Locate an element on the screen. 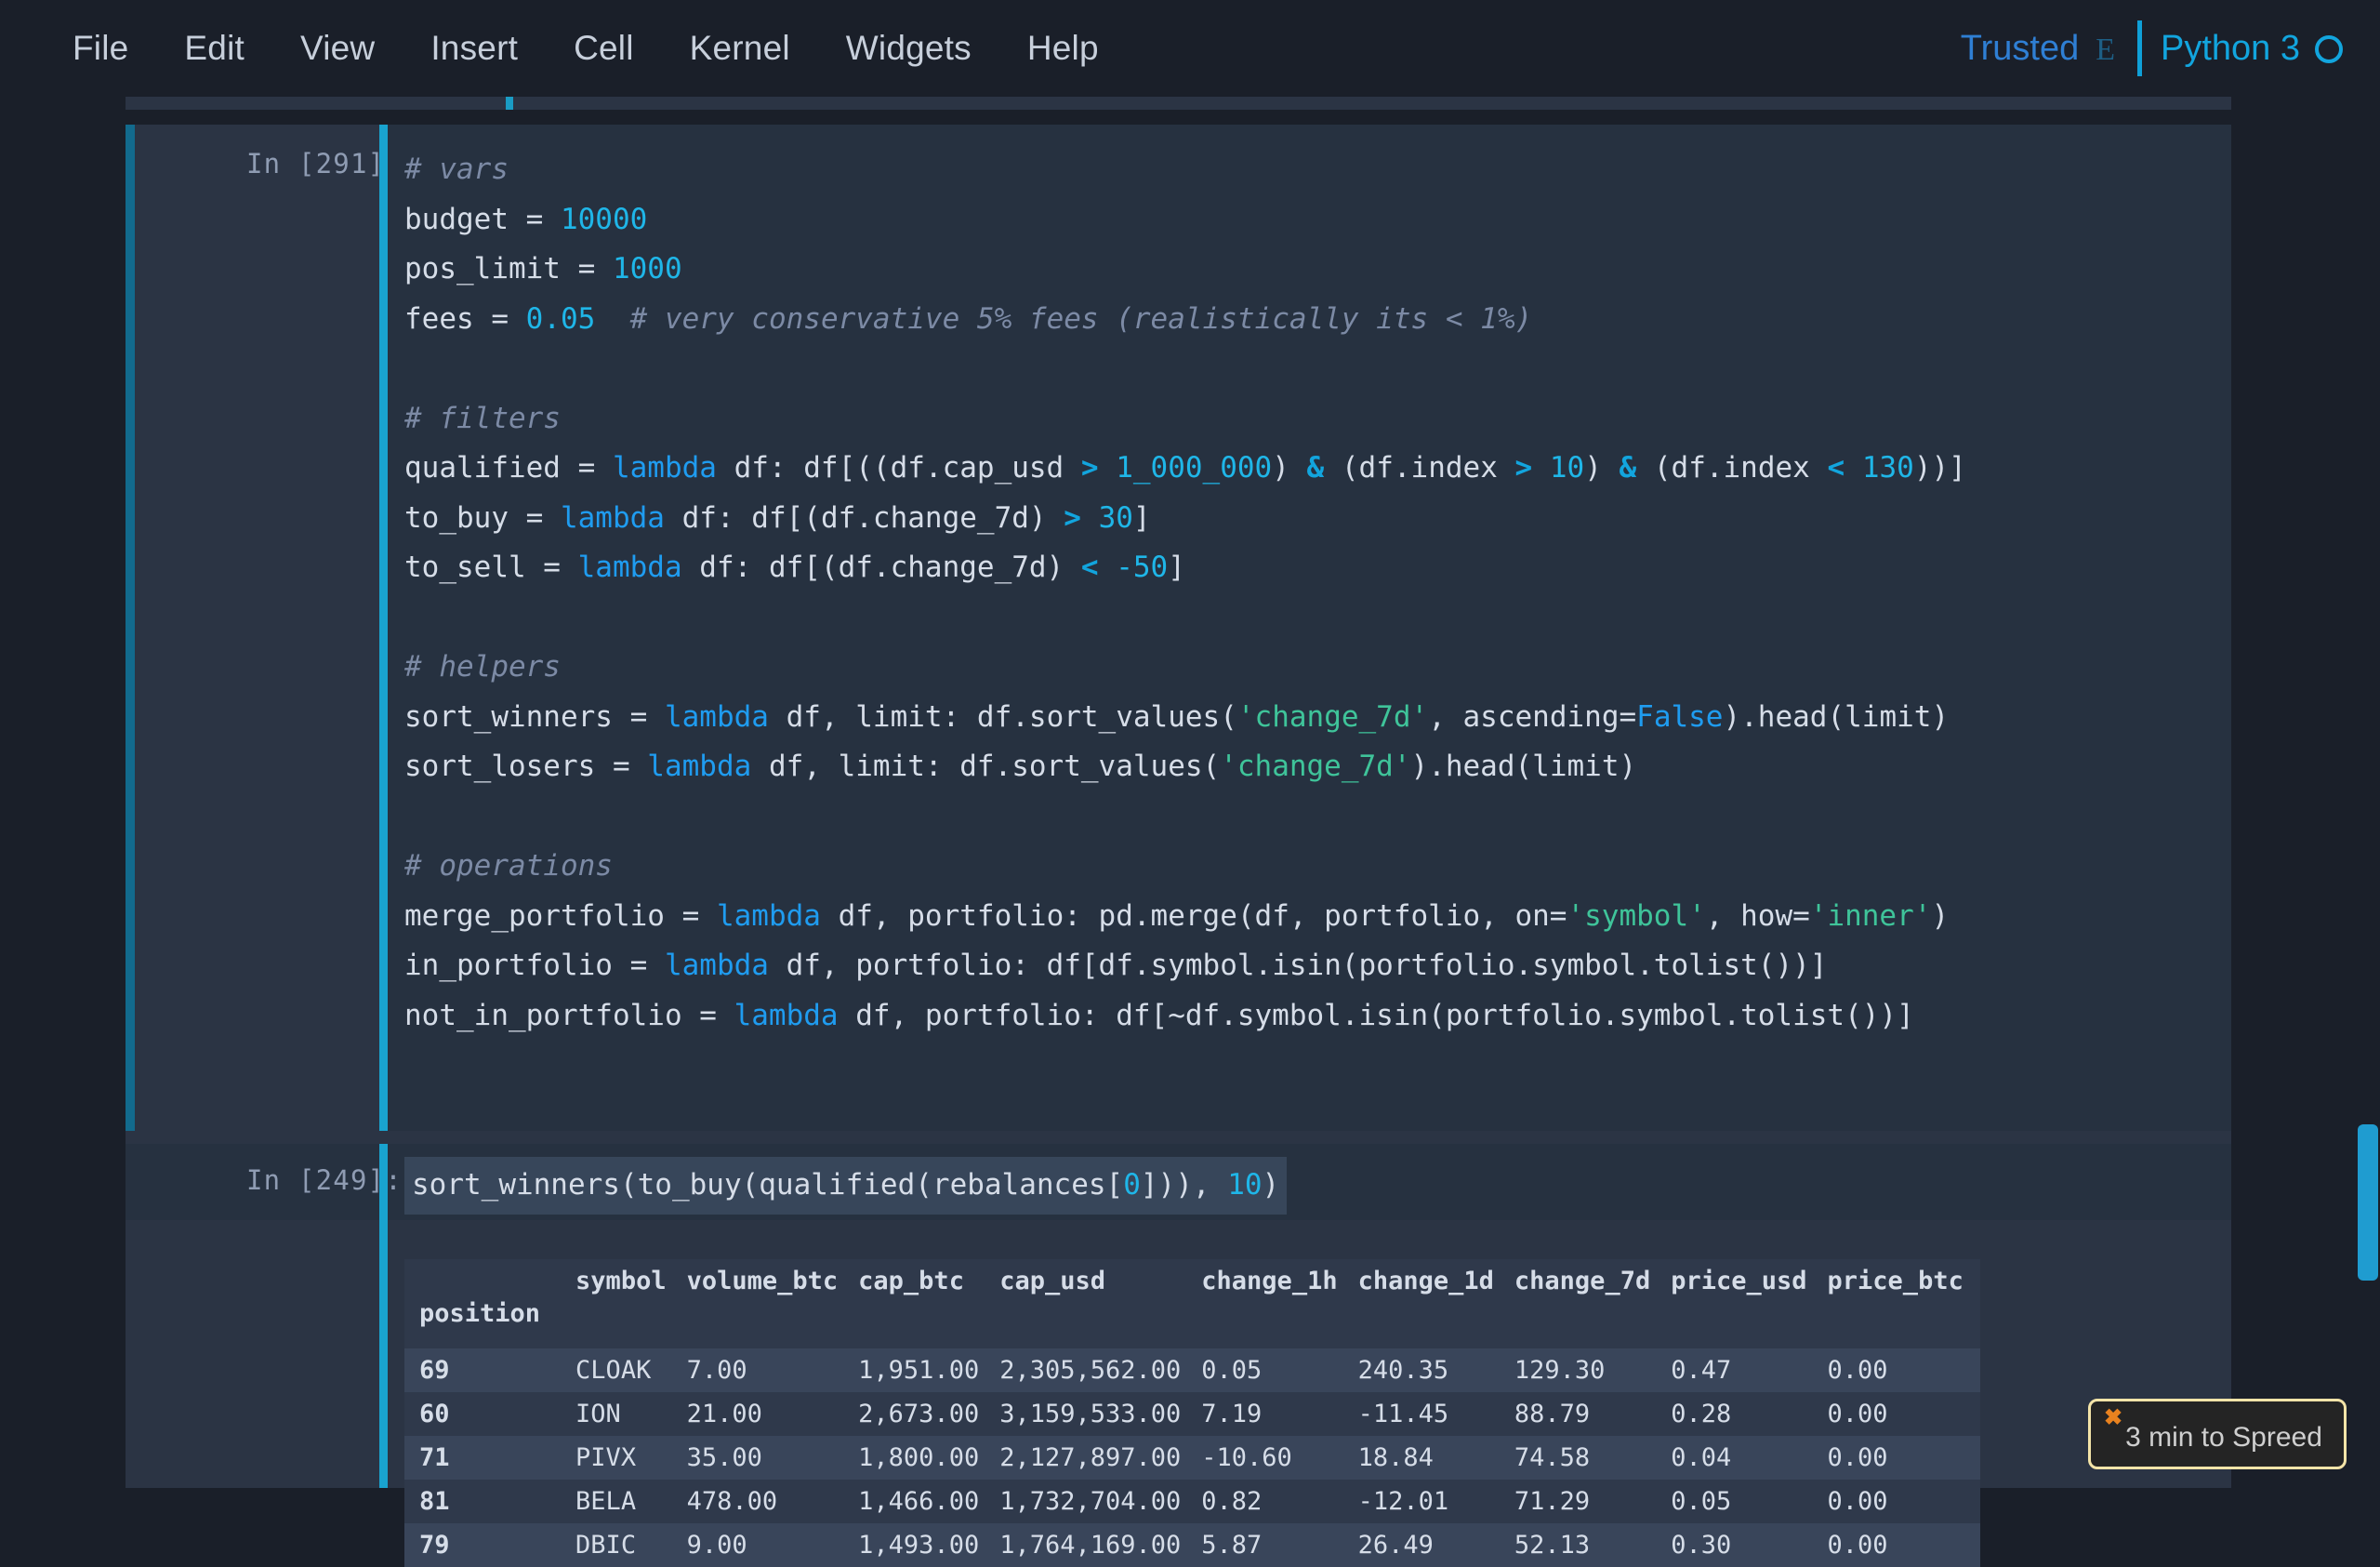  code-token: 0 is located at coordinates (1132, 1185).